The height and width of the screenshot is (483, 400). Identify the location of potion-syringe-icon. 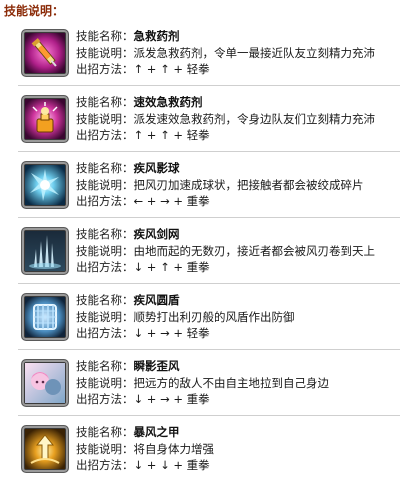
(45, 53).